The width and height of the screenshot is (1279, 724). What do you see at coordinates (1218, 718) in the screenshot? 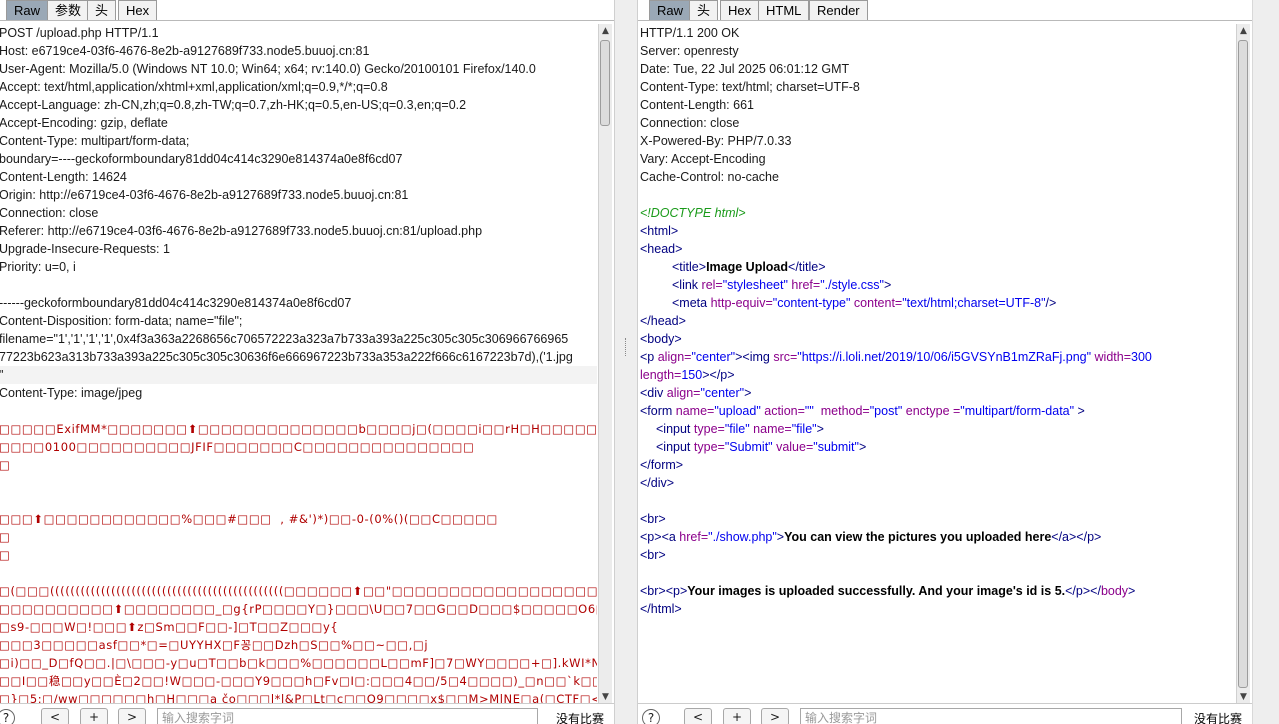
I see `response-search-result: 没有比赛` at bounding box center [1218, 718].